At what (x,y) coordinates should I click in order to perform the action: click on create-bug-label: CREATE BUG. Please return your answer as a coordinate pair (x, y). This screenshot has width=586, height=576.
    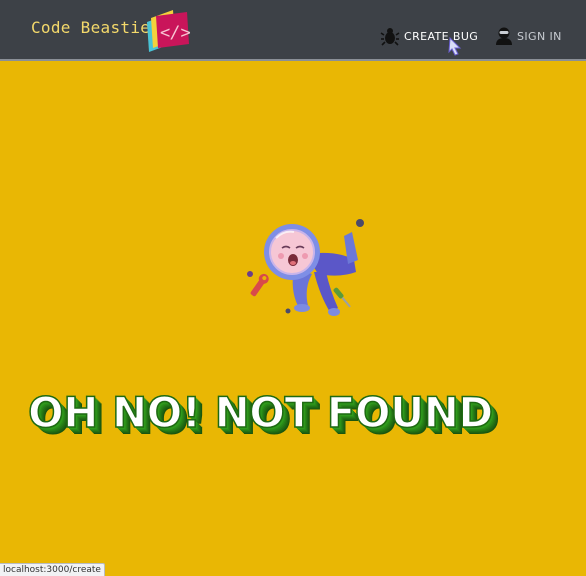
    Looking at the image, I should click on (441, 36).